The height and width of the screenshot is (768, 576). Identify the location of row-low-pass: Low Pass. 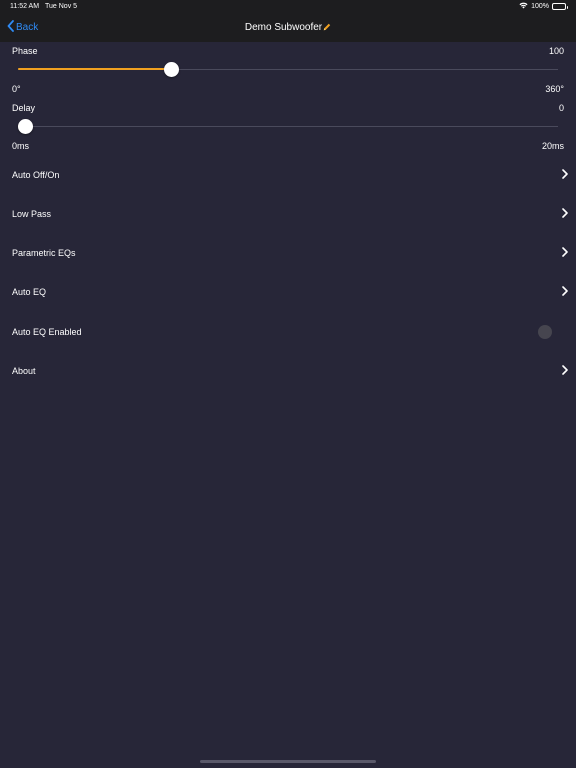
(288, 213).